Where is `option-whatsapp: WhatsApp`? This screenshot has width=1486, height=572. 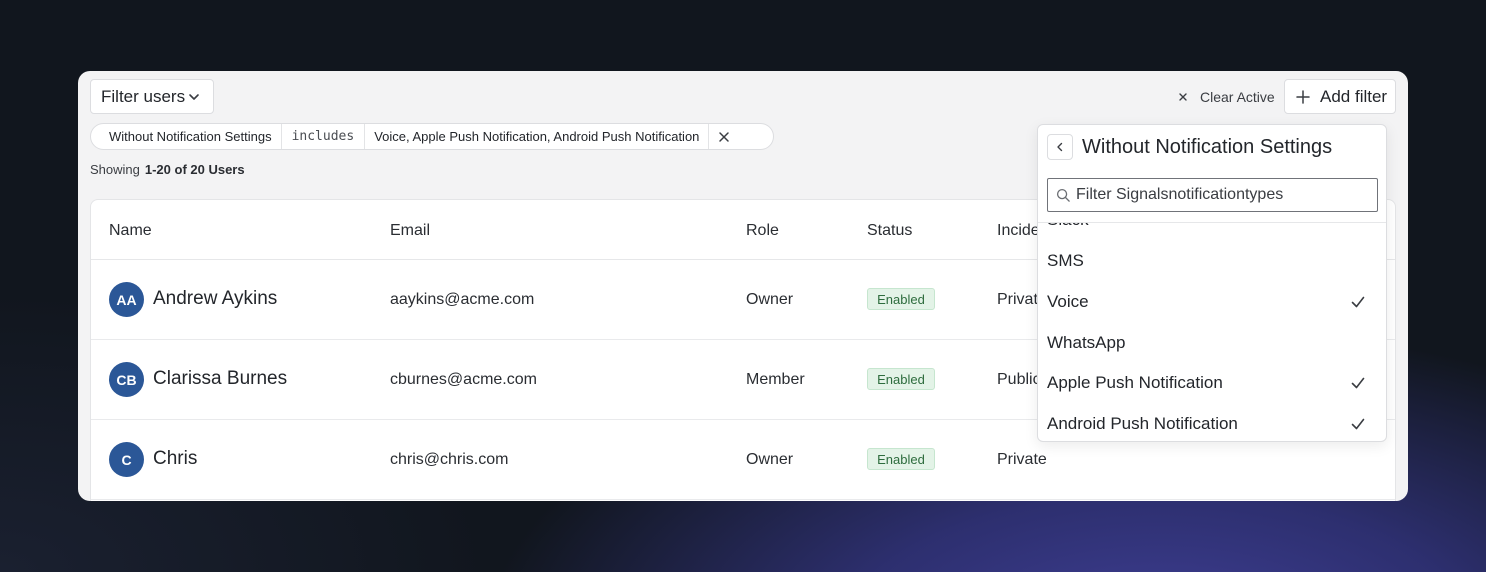
option-whatsapp: WhatsApp is located at coordinates (1212, 343).